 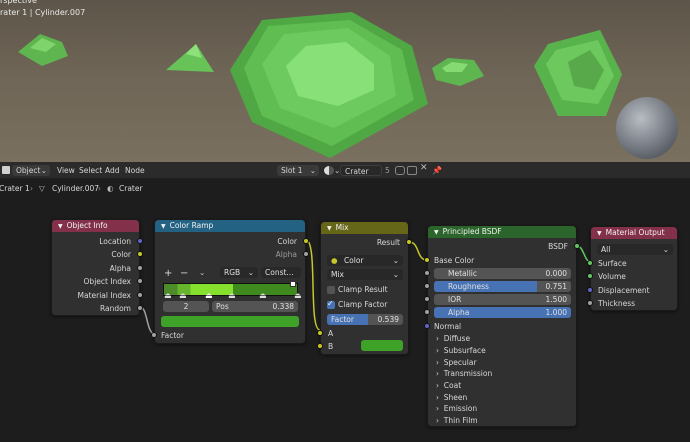 I want to click on remove-stop-button: −, so click(x=184, y=273).